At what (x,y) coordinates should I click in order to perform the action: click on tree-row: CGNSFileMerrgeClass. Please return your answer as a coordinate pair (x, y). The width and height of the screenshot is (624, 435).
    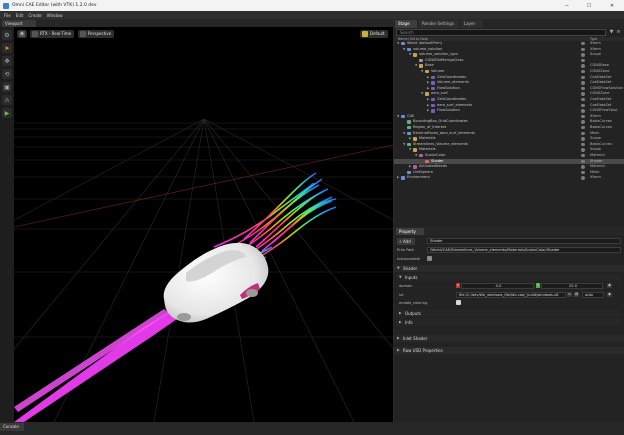
    Looking at the image, I should click on (509, 60).